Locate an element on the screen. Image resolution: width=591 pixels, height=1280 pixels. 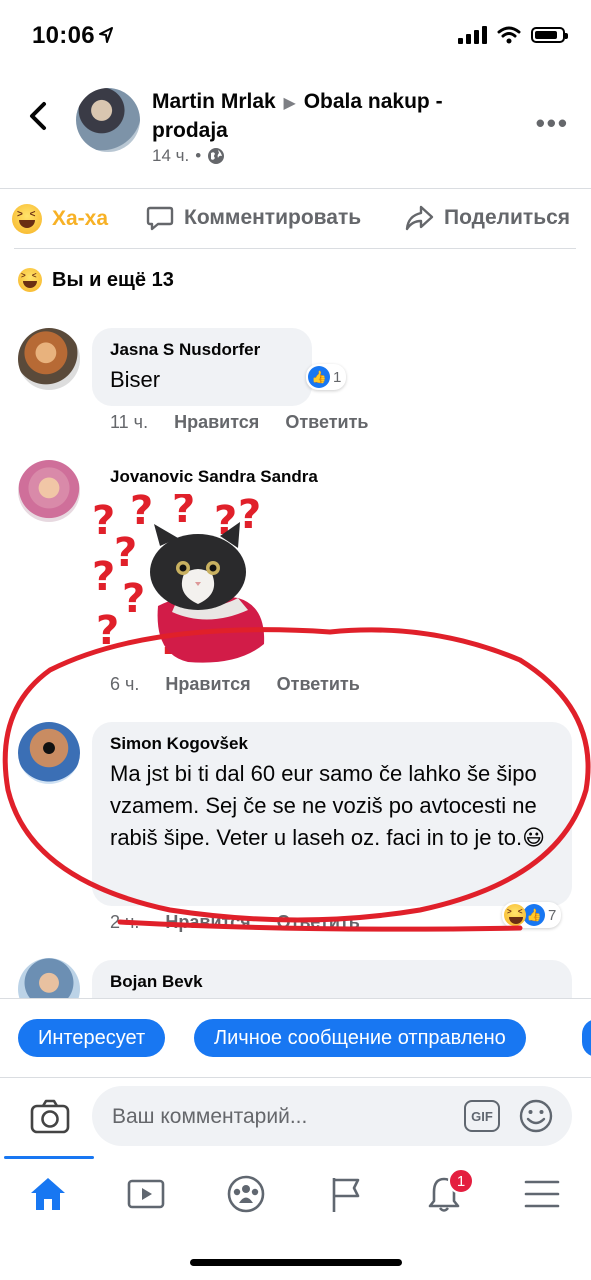
signal-icon is located at coordinates (472, 35).